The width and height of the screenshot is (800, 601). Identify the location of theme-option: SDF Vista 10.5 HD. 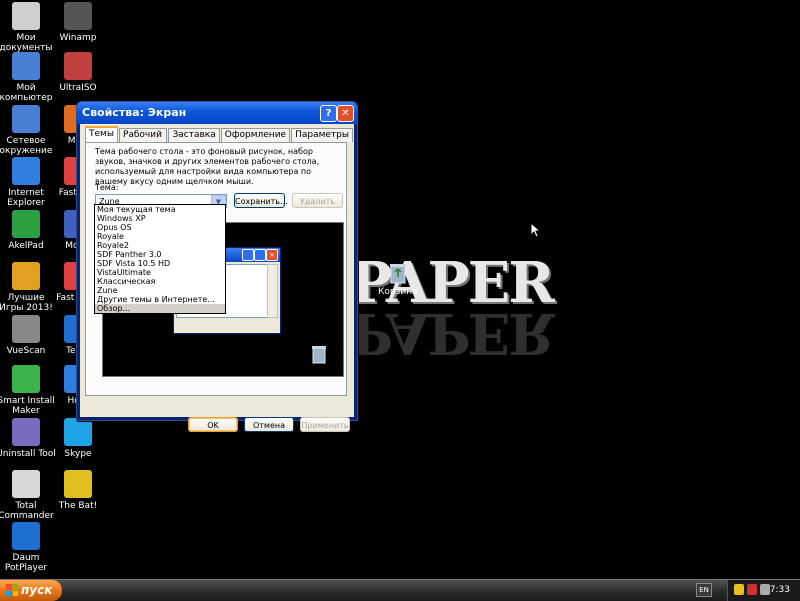
(160, 263).